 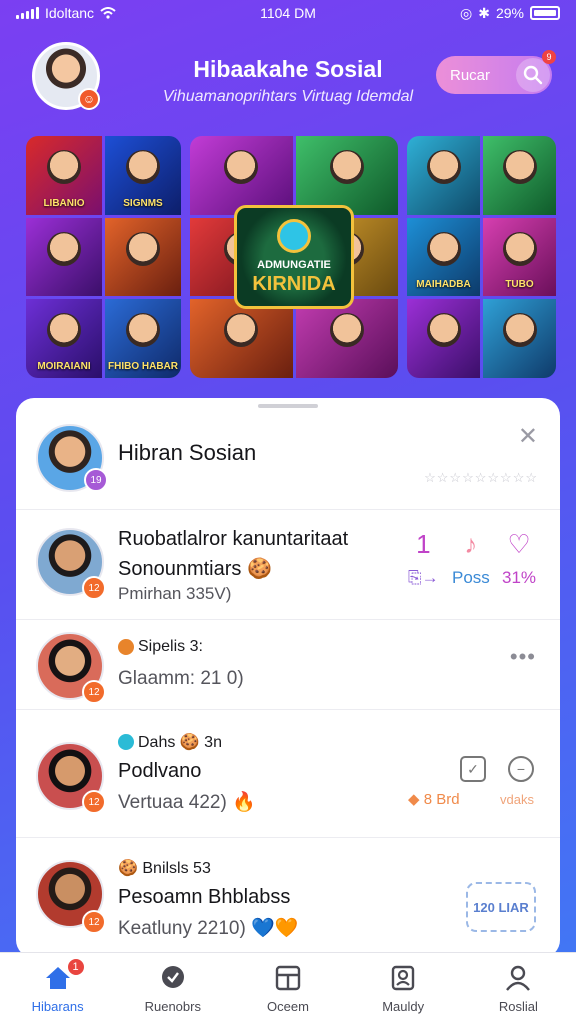 I want to click on tile-label: SIGNMS, so click(x=143, y=203).